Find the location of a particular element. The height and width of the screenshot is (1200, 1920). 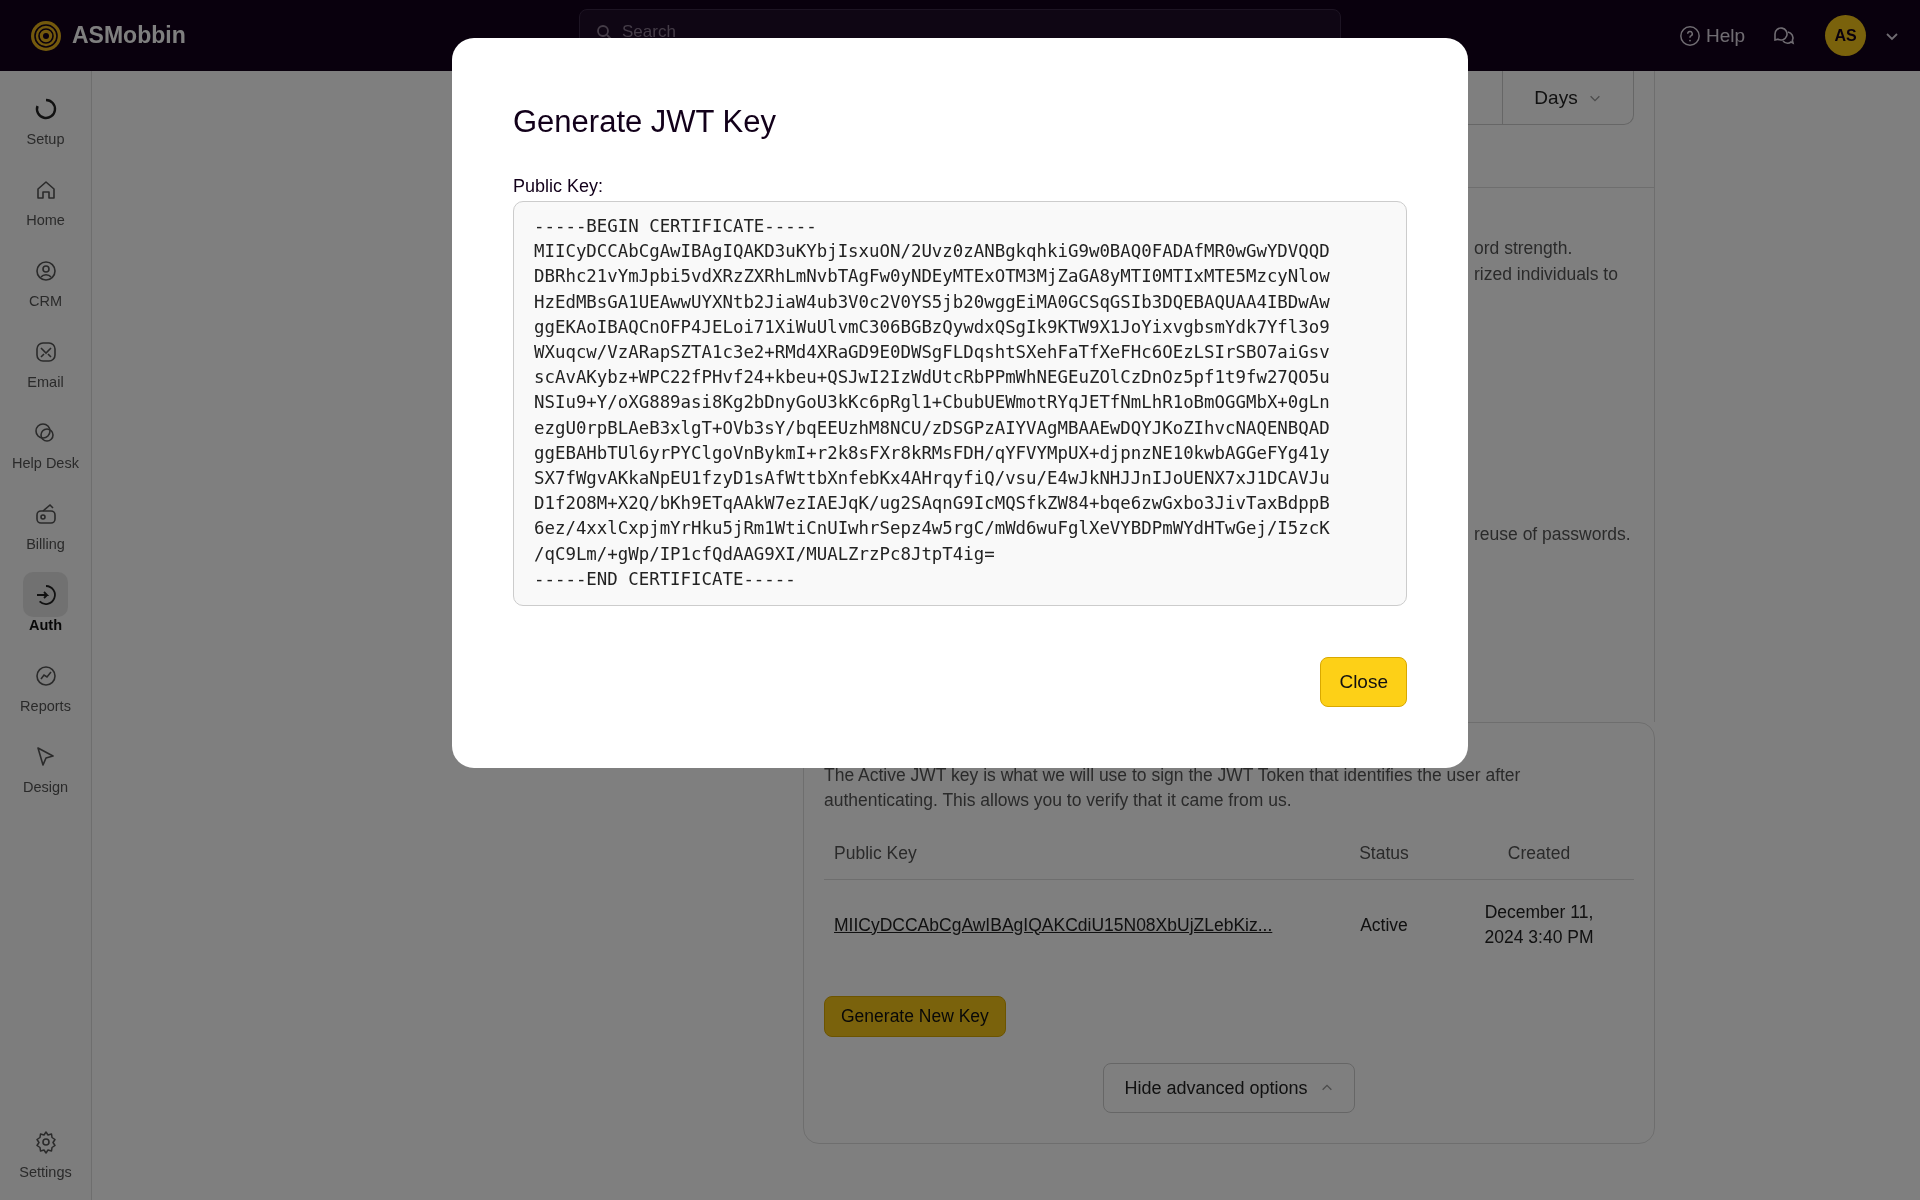

sidebar-item: Setup is located at coordinates (45, 126).